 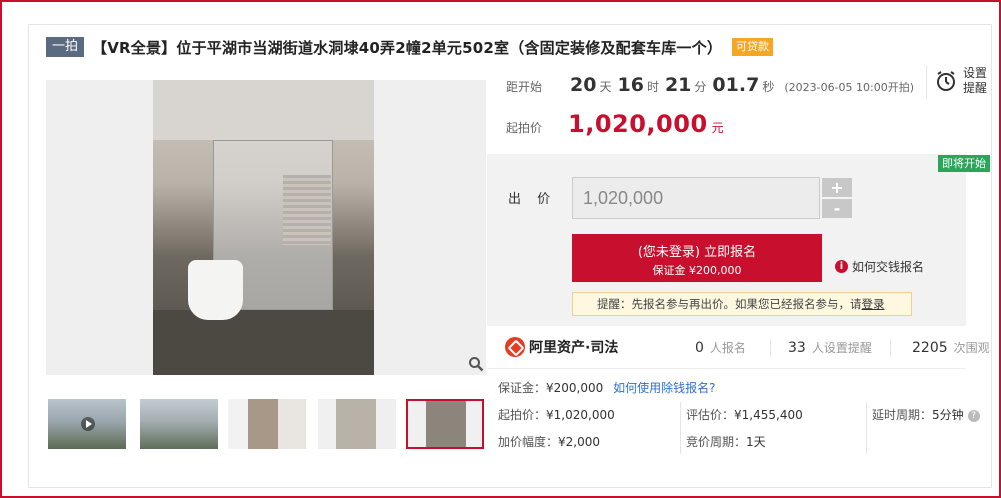 I want to click on set-reminder-button: 设置提醒, so click(x=958, y=82).